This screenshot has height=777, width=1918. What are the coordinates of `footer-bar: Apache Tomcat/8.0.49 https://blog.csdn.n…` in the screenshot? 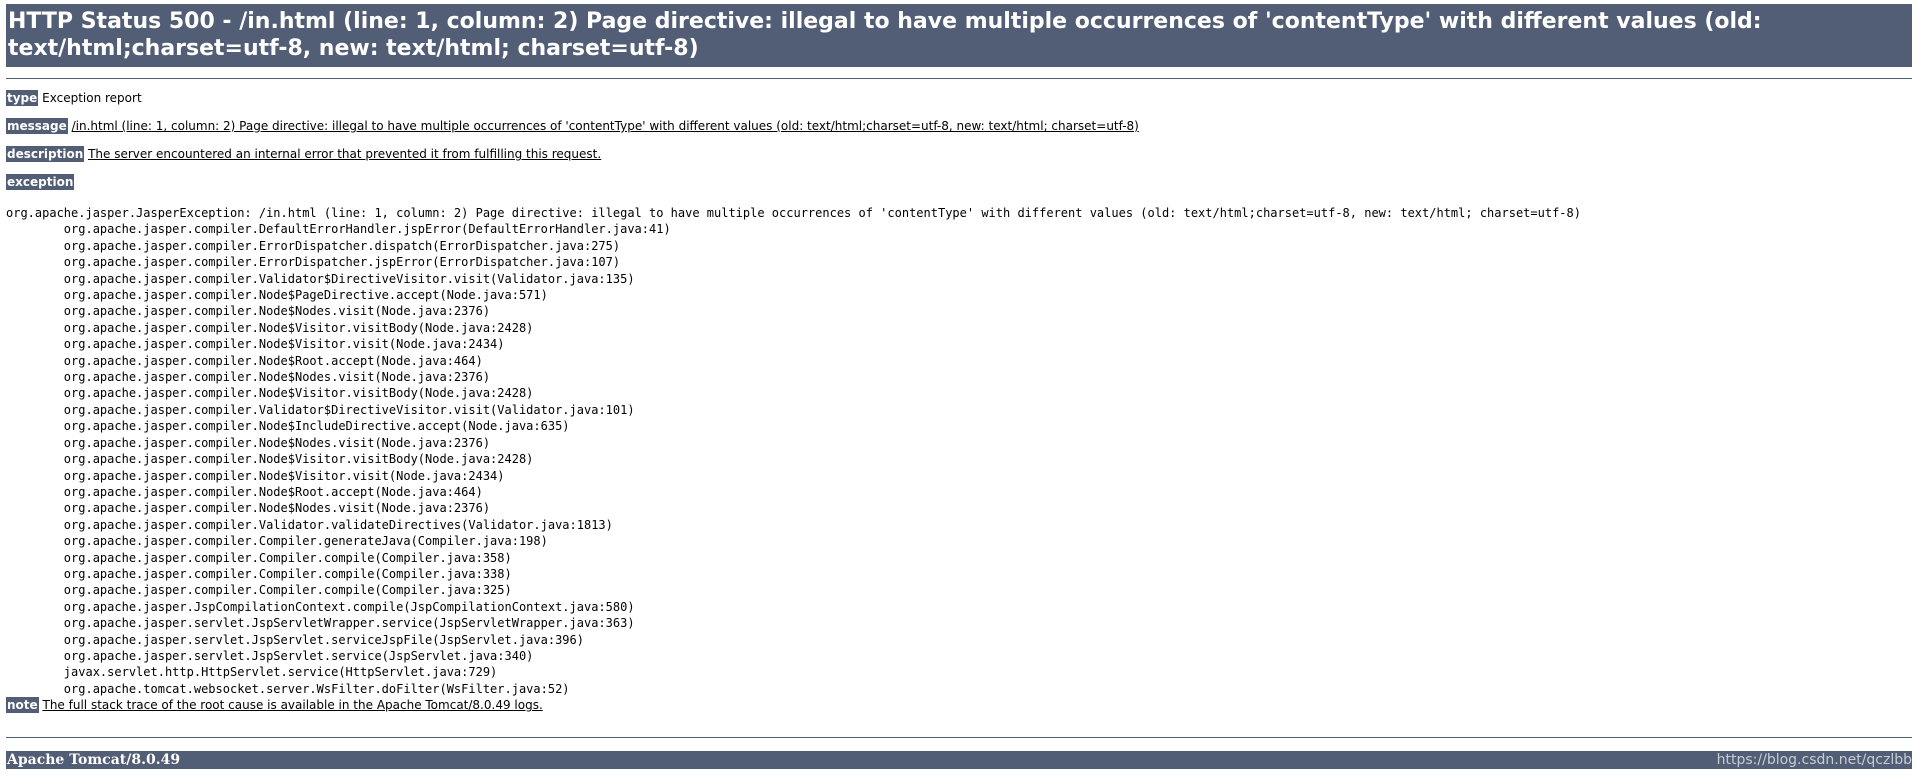 It's located at (959, 760).